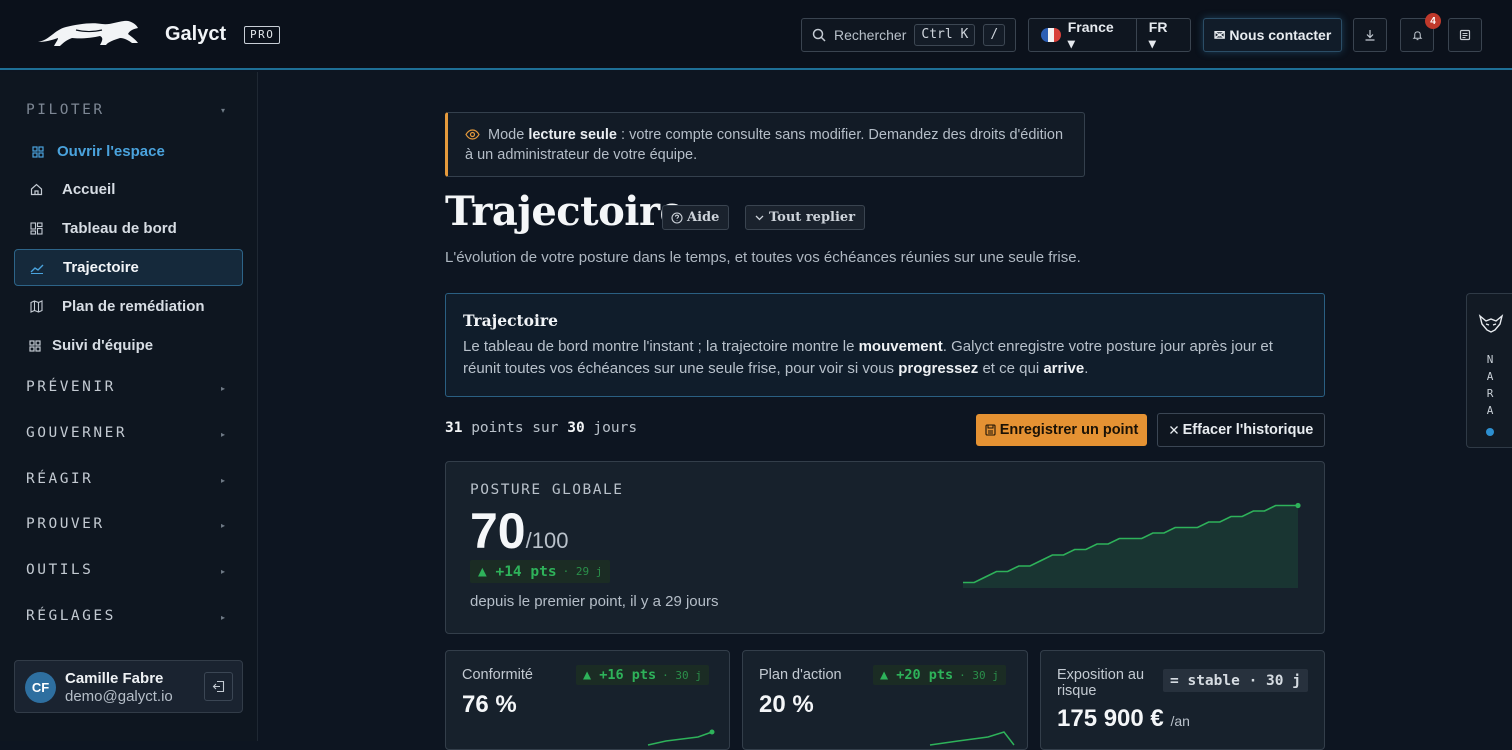 The image size is (1512, 750). I want to click on kpi-delta: ▲ +16 pts, so click(620, 675).